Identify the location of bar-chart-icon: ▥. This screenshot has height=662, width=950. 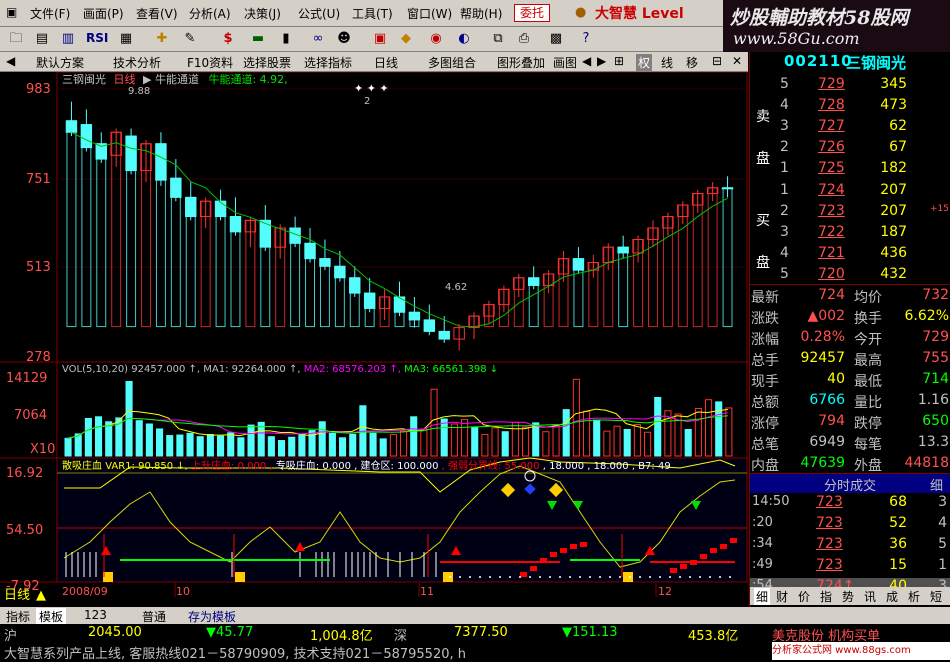
(68, 38).